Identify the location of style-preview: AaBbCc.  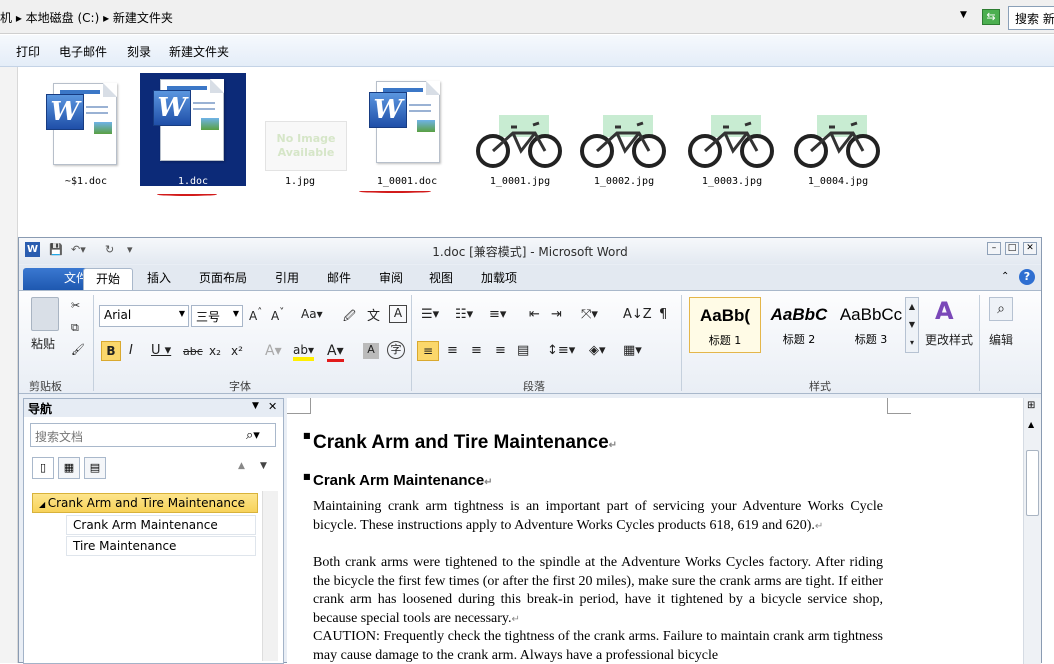
(871, 314).